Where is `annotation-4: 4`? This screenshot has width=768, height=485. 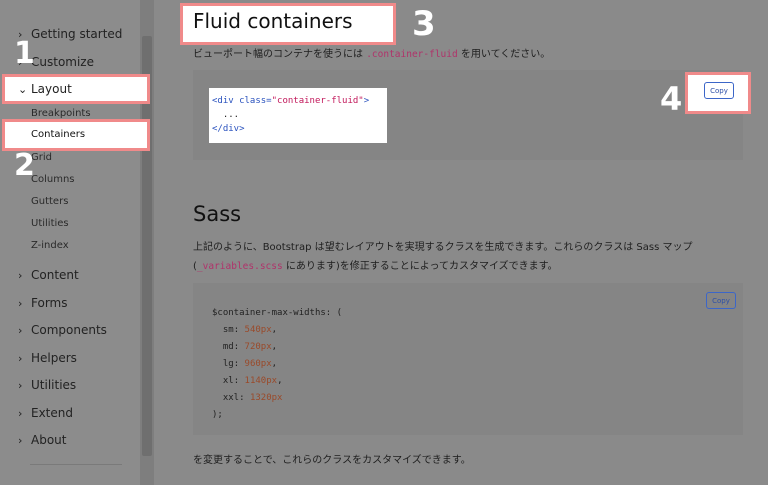
annotation-4: 4 is located at coordinates (671, 99).